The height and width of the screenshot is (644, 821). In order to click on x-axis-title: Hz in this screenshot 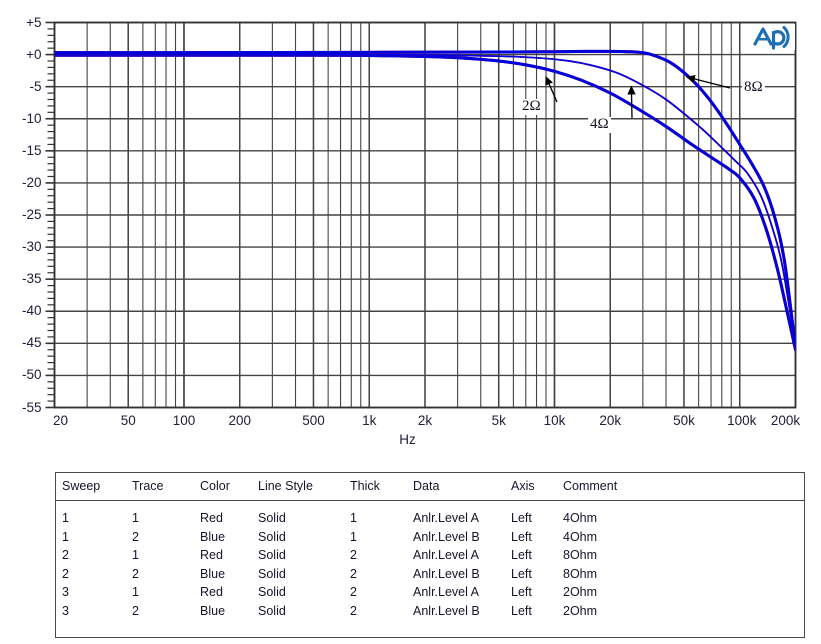, I will do `click(410, 439)`.